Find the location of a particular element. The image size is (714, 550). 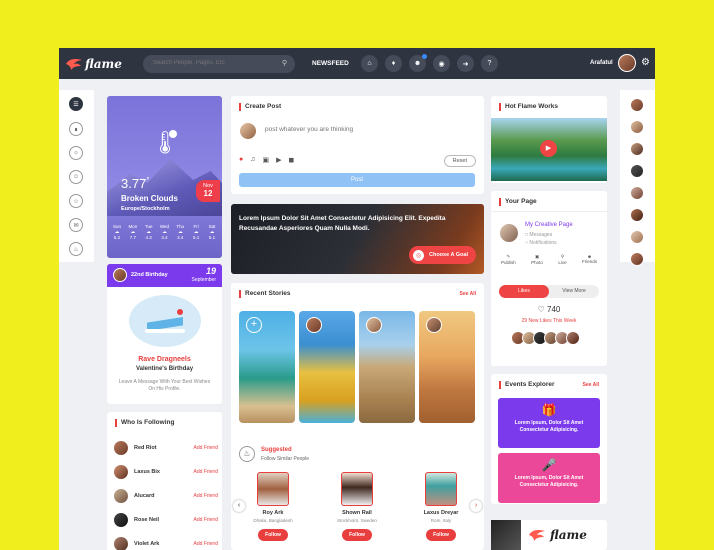

live-action: ⚲ Live is located at coordinates (562, 259).